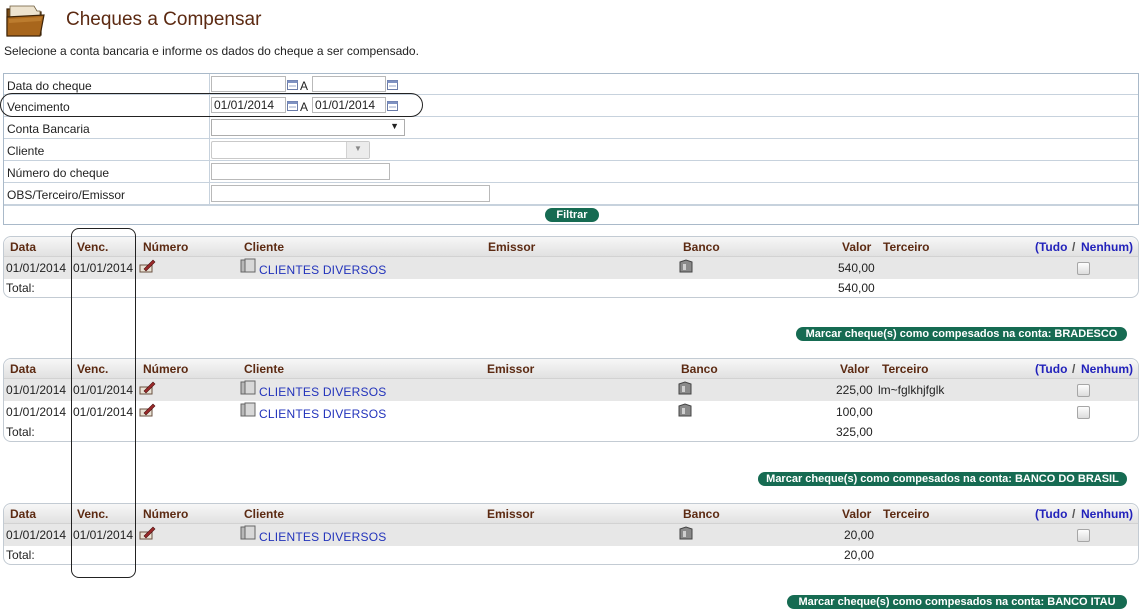 The image size is (1144, 612). Describe the element at coordinates (48, 129) in the screenshot. I see `conta-bancaria-label: Conta Bancaria` at that location.